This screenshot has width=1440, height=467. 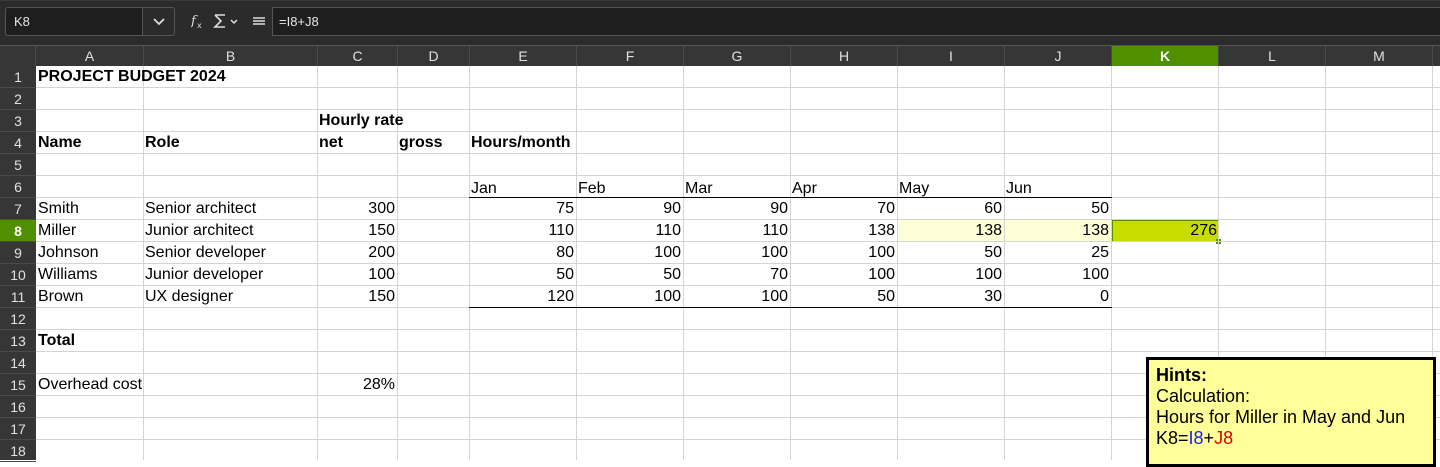 I want to click on column-header-selected: K, so click(x=1165, y=56).